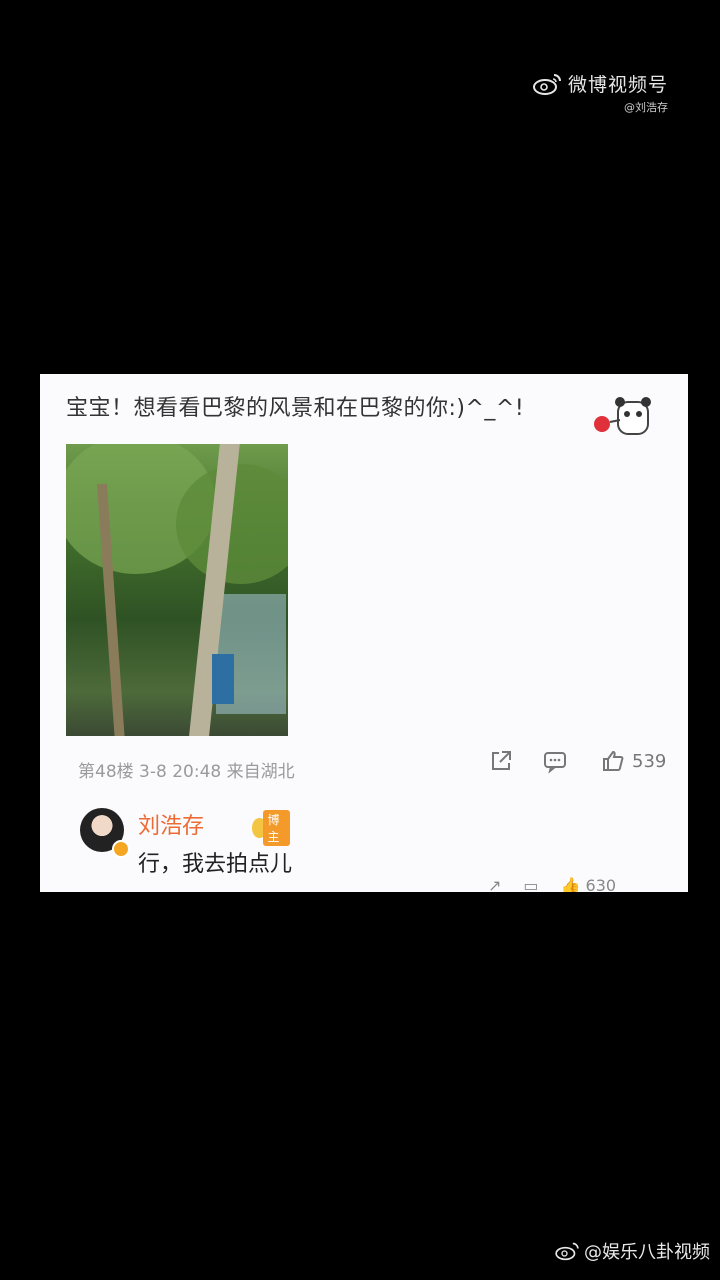 This screenshot has height=1280, width=720. Describe the element at coordinates (276, 828) in the screenshot. I see `blogger-badge-label: 博主` at that location.